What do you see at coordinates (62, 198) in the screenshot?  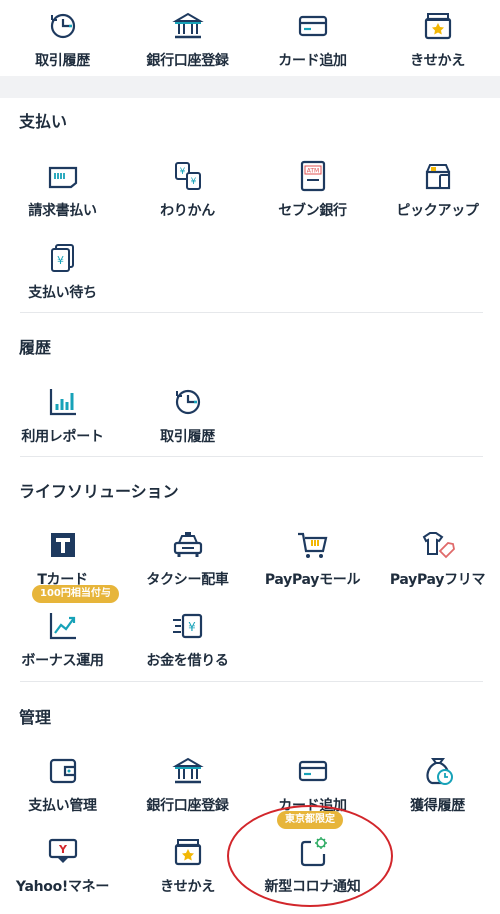 I see `menu-invoice-payment: 請求書払い` at bounding box center [62, 198].